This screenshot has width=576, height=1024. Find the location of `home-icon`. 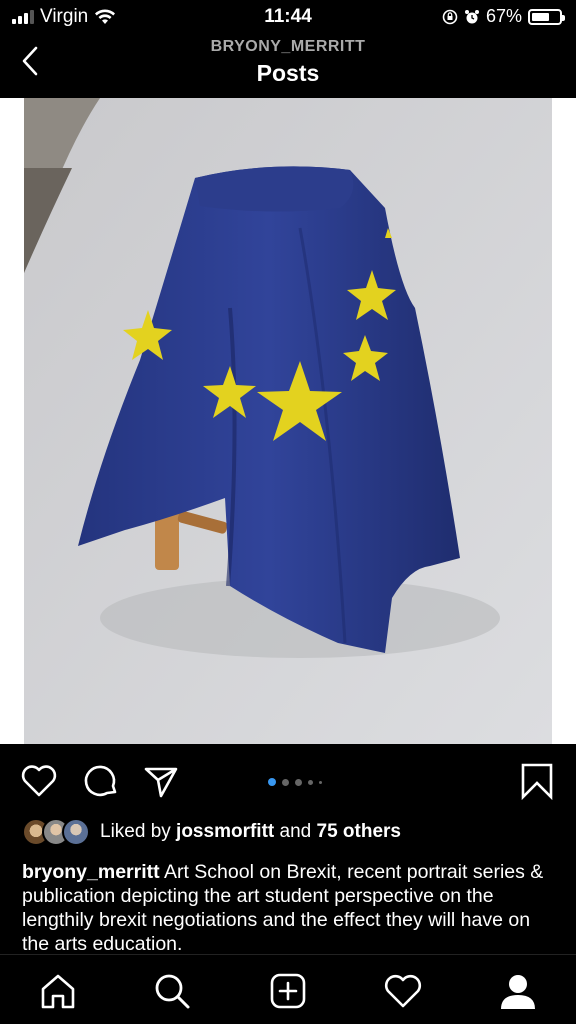

home-icon is located at coordinates (58, 991).